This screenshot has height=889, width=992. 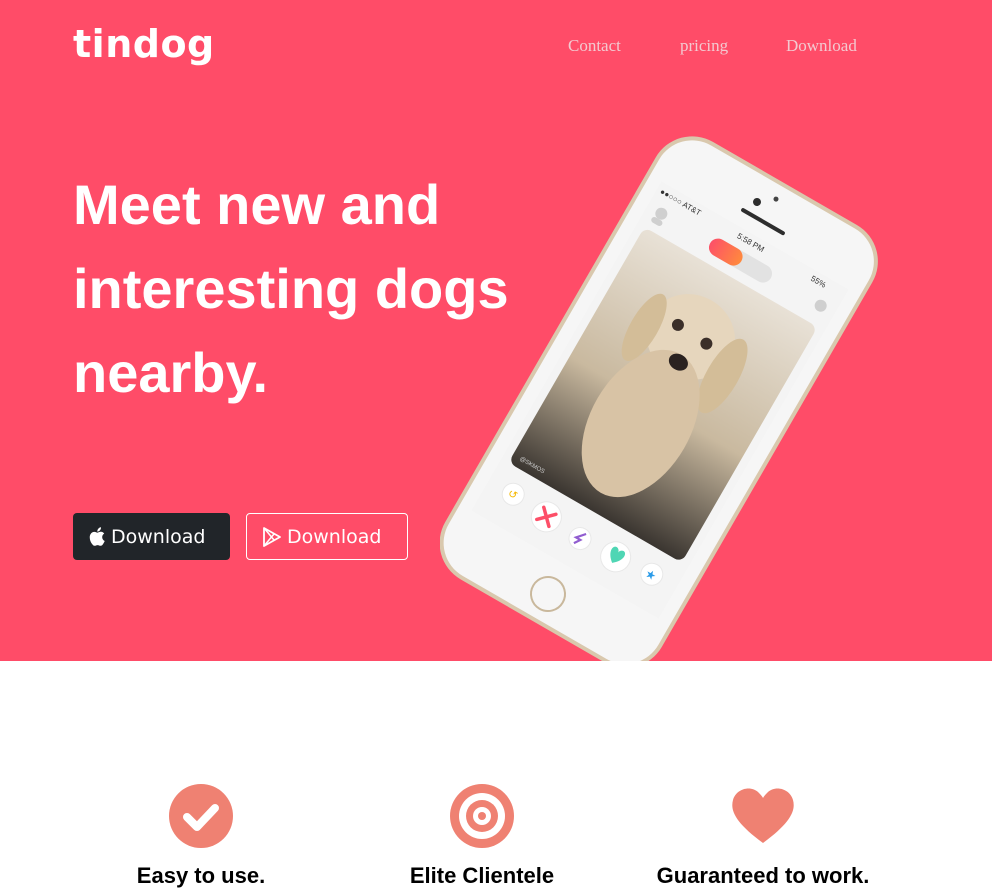 What do you see at coordinates (97, 536) in the screenshot?
I see `apple-icon` at bounding box center [97, 536].